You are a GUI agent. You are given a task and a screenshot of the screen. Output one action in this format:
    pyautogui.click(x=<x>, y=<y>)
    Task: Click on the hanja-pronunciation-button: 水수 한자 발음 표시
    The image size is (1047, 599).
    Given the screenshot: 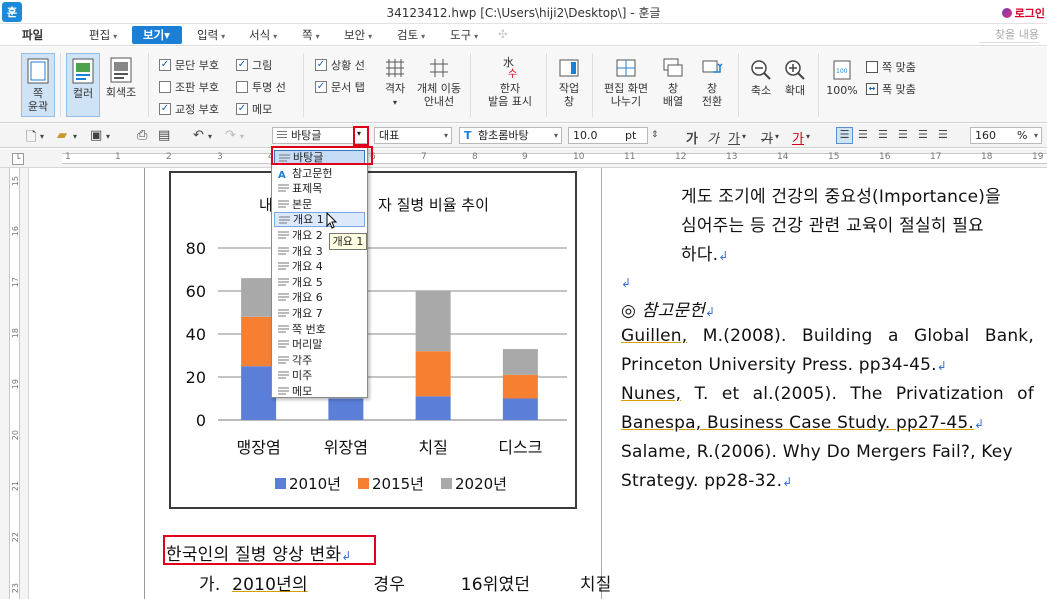 What is the action you would take?
    pyautogui.click(x=510, y=81)
    